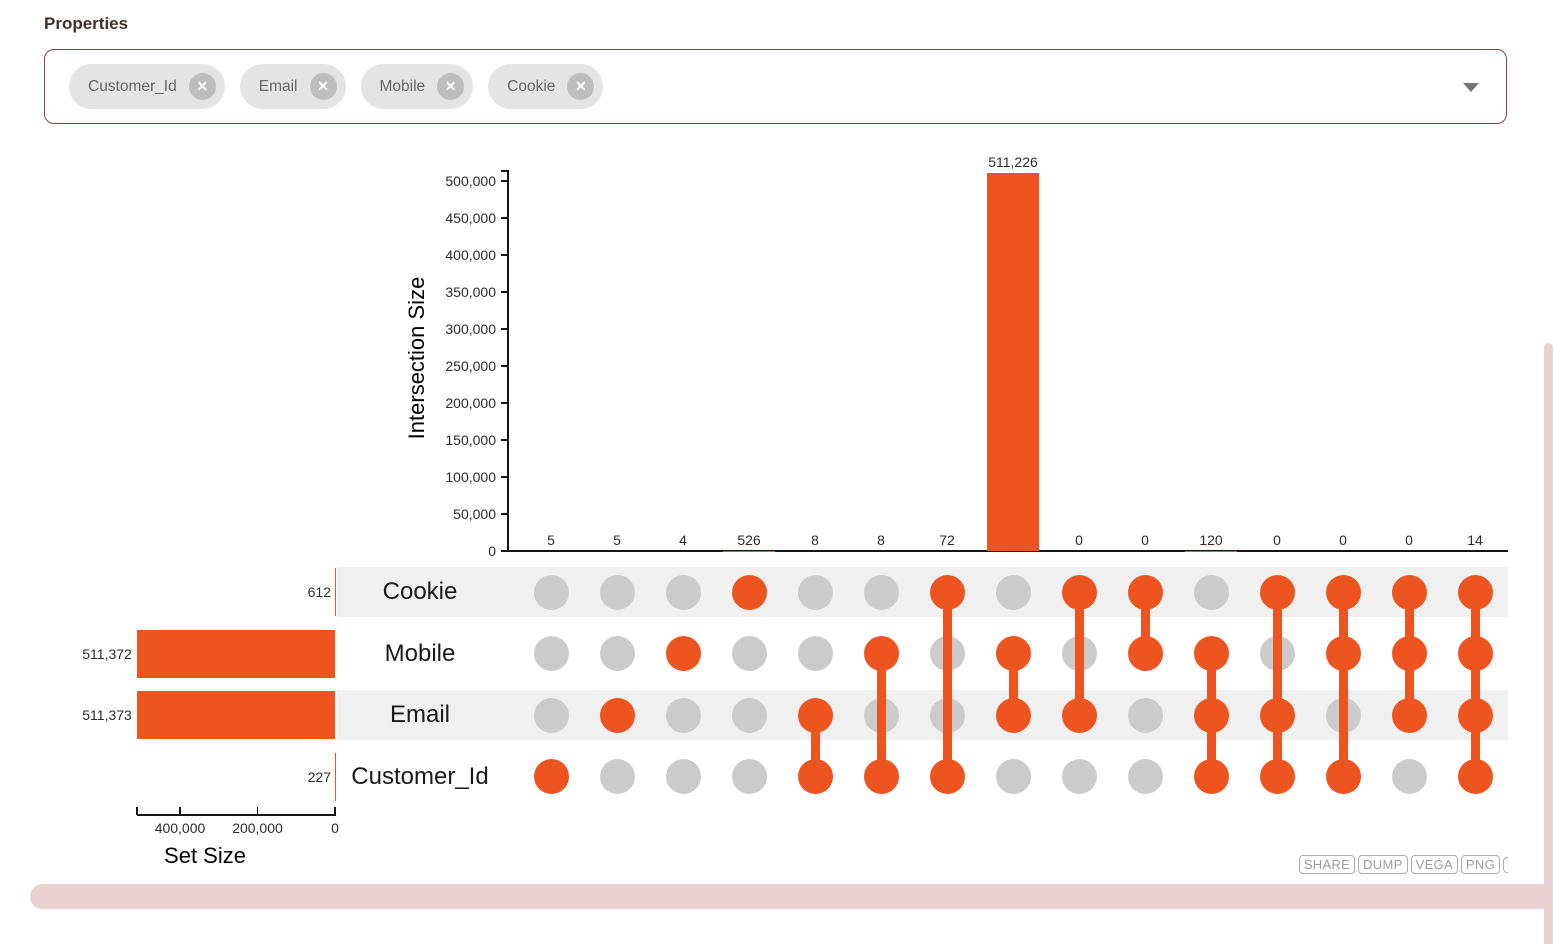 This screenshot has width=1553, height=944. I want to click on property-chip-label: Mobile, so click(402, 86).